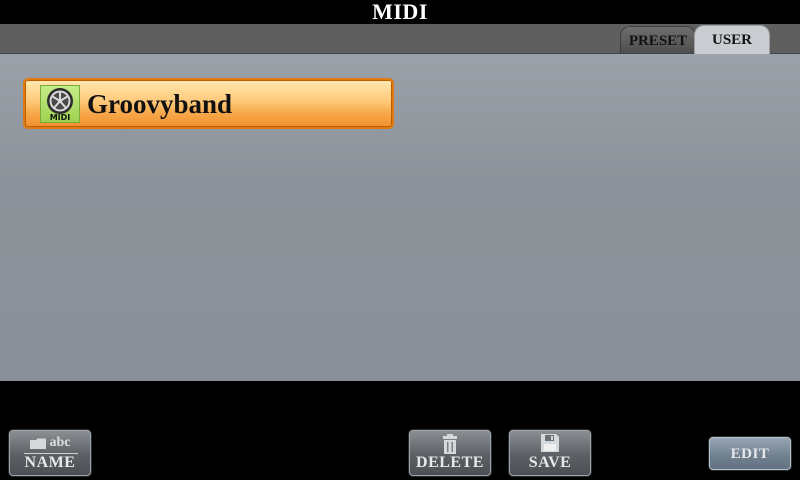  I want to click on name-button-icon: abc, so click(50, 444).